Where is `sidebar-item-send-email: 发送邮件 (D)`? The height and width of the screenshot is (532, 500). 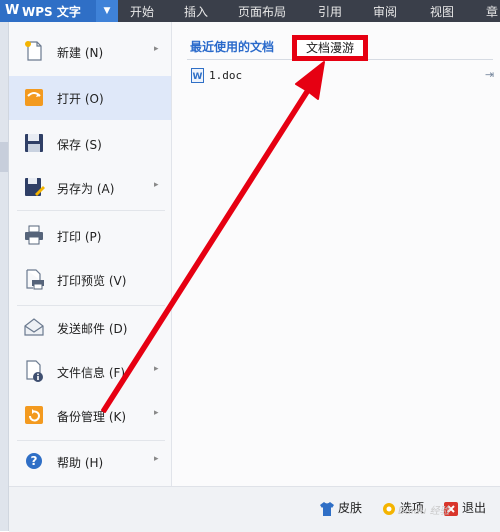 sidebar-item-send-email: 发送邮件 (D) is located at coordinates (90, 328).